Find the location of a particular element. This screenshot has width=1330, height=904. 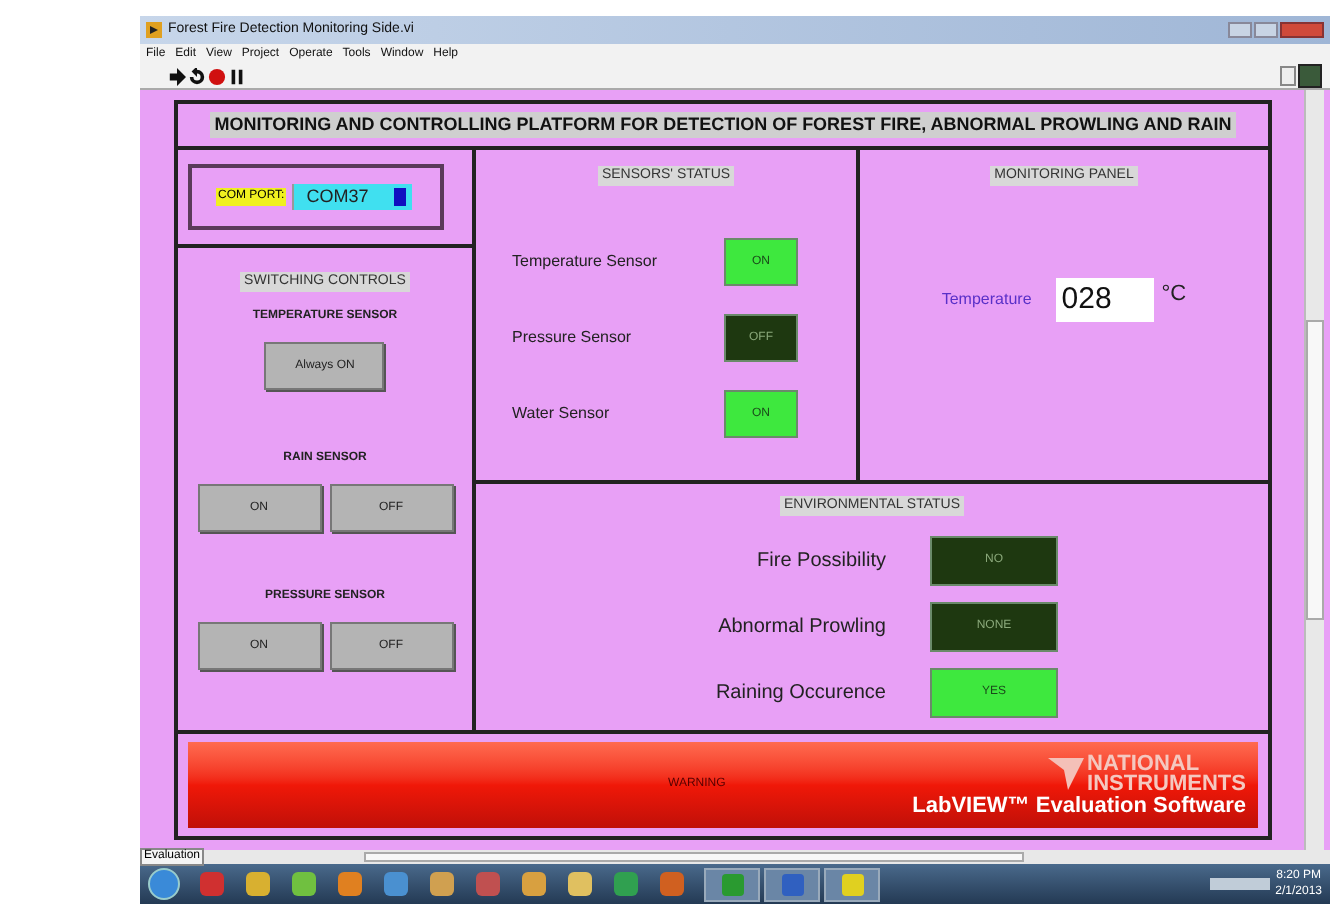

status-label: Abnormal Prowling is located at coordinates (801, 628).